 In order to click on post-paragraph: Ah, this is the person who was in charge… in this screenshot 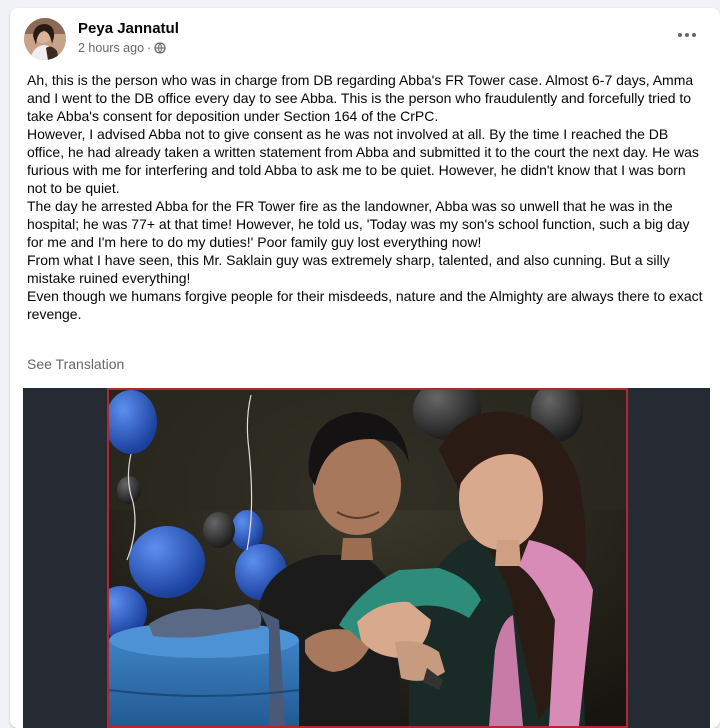, I will do `click(360, 98)`.